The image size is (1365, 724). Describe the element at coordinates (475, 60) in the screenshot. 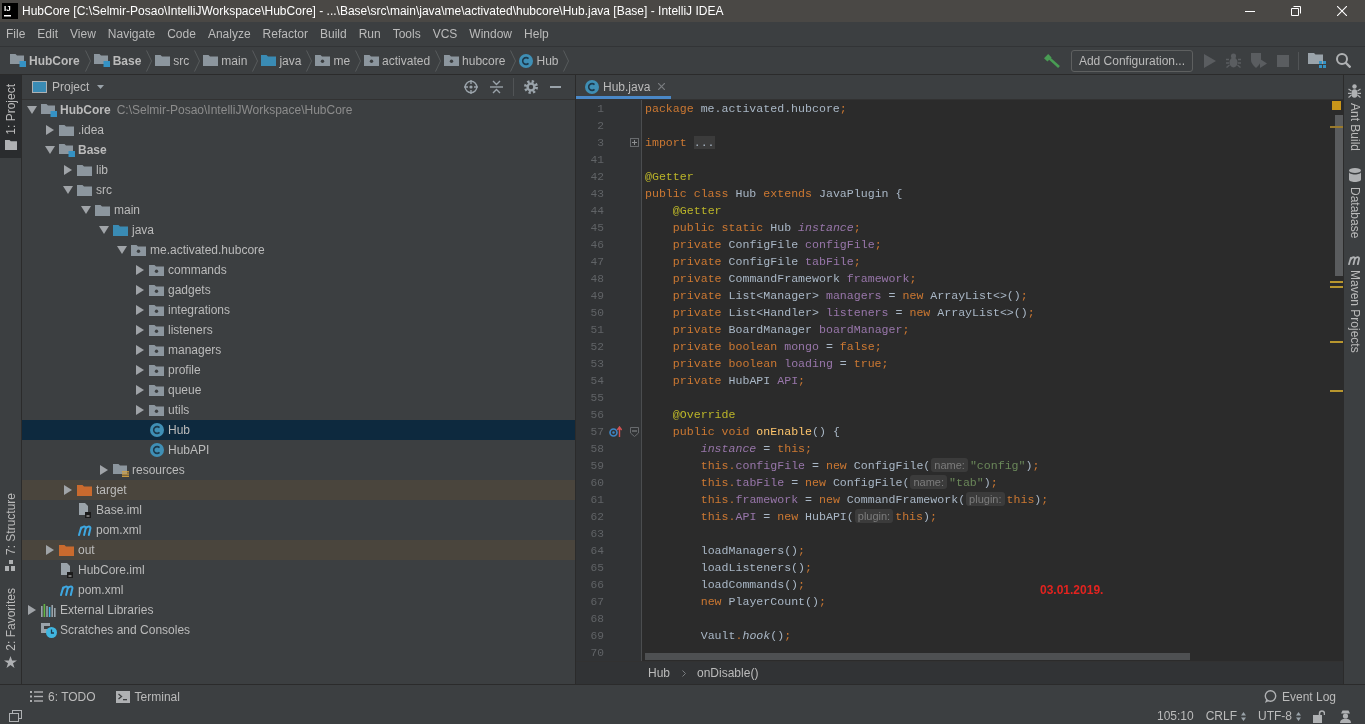

I see `breadcrumb-item: hubcore` at that location.